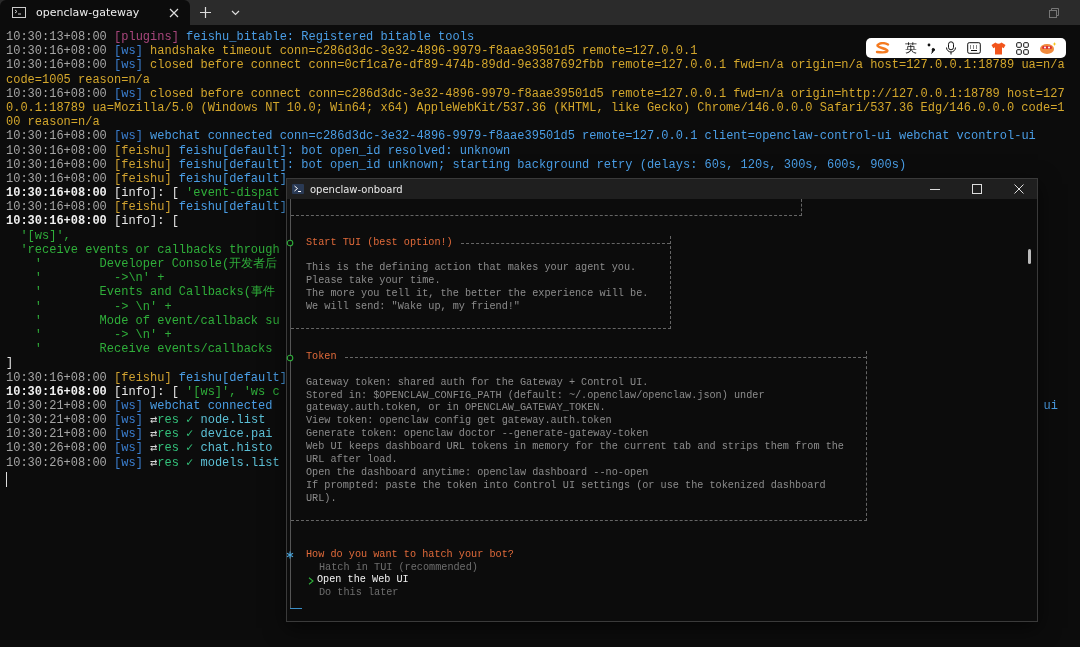 This screenshot has width=1080, height=647. What do you see at coordinates (321, 358) in the screenshot?
I see `section-title: Token` at bounding box center [321, 358].